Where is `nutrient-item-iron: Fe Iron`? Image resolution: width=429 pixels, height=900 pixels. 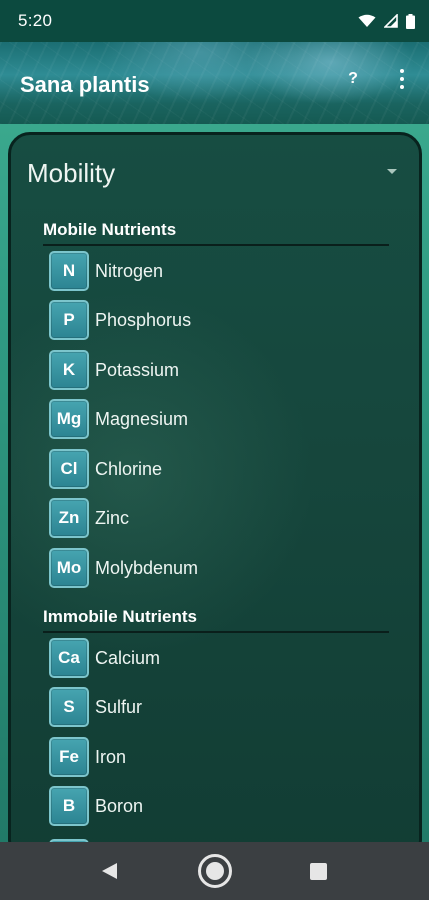
nutrient-item-iron: Fe Iron is located at coordinates (219, 757).